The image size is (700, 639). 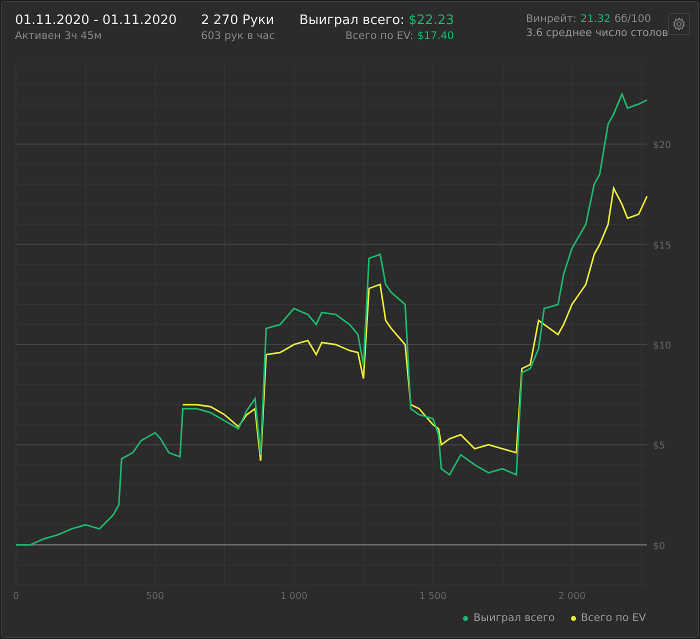 What do you see at coordinates (96, 20) in the screenshot?
I see `date-range: 01.11.2020 - 01.11.2020` at bounding box center [96, 20].